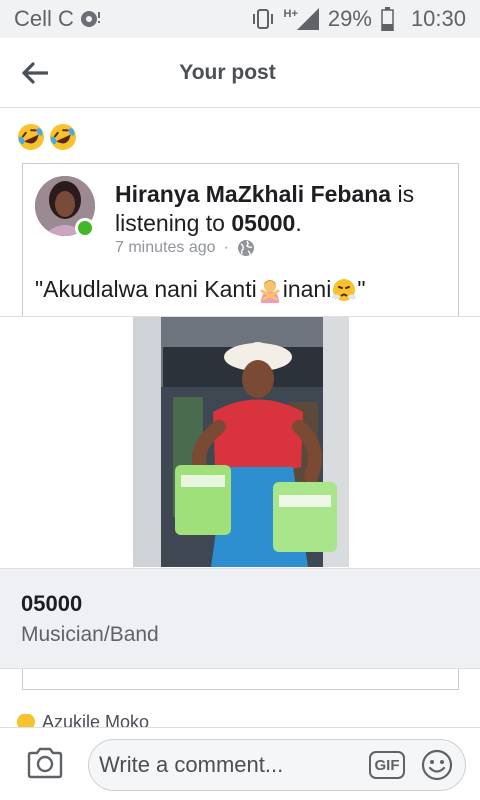 The image size is (480, 800). I want to click on post-meta: 7 minutes ago ·, so click(185, 248).